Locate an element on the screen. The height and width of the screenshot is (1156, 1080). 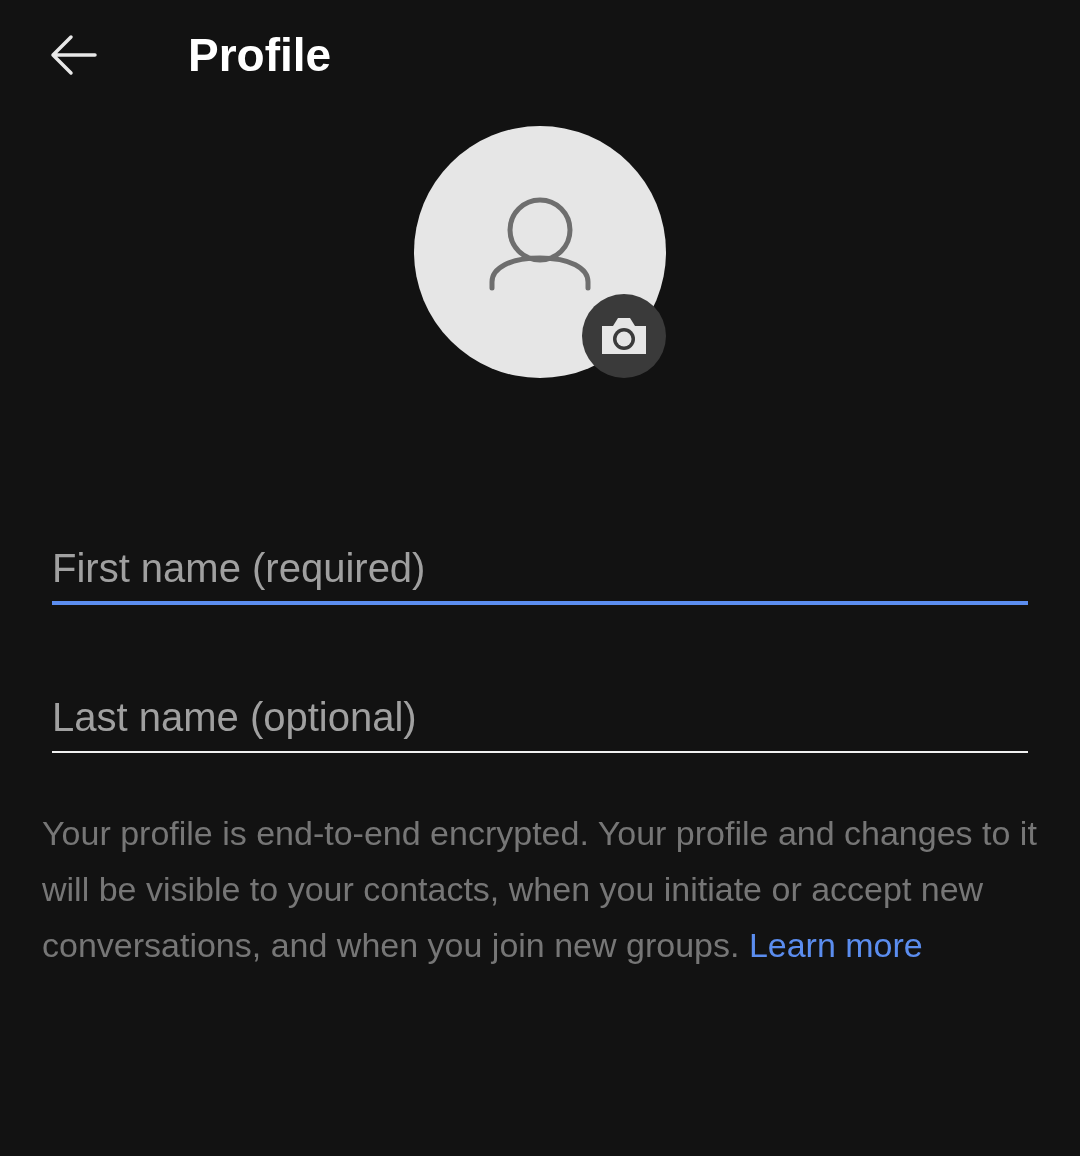
privacy-notice: Your profile is end-to-end encrypted. Your profile and changes to it will be visible to your contacts, when you initiate or accept new conversations, and when you join new groups. Learn more is located at coordinates (540, 889).